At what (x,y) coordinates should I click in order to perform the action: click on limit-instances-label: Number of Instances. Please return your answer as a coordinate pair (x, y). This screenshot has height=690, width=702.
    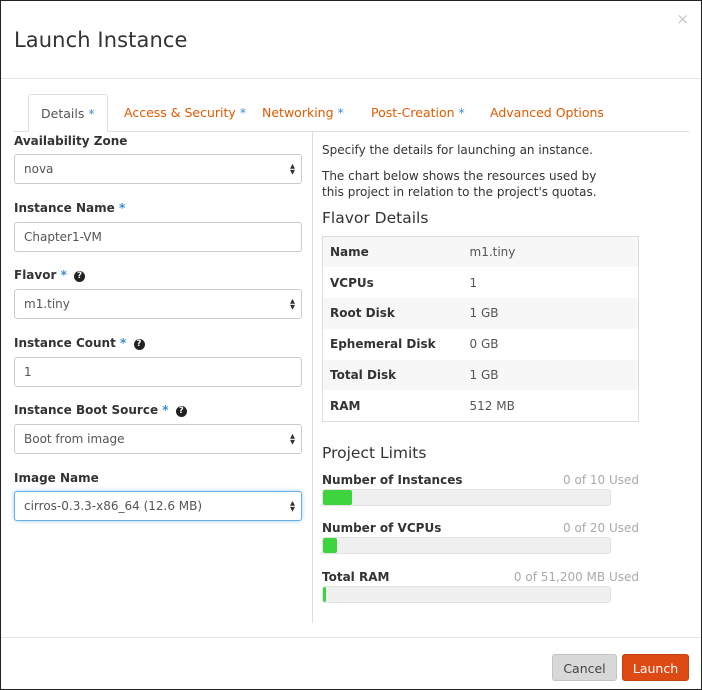
    Looking at the image, I should click on (392, 480).